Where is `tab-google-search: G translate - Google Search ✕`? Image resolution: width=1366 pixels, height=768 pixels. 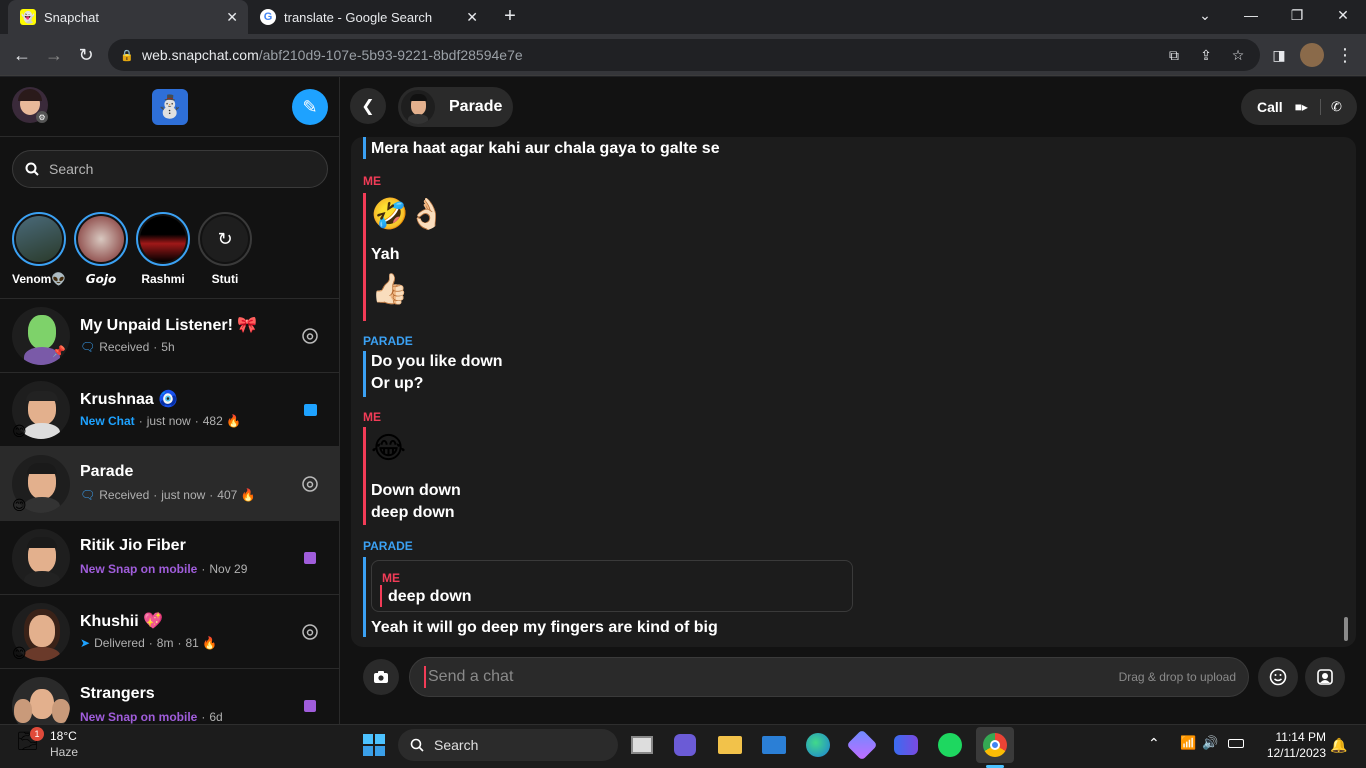
tab-google-search: G translate - Google Search ✕ is located at coordinates (368, 17).